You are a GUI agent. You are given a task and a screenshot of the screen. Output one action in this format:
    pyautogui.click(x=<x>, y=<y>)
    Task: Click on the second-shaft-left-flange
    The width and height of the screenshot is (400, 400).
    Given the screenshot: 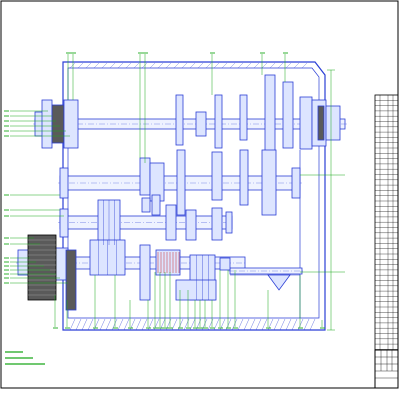 What is the action you would take?
    pyautogui.click(x=64, y=183)
    